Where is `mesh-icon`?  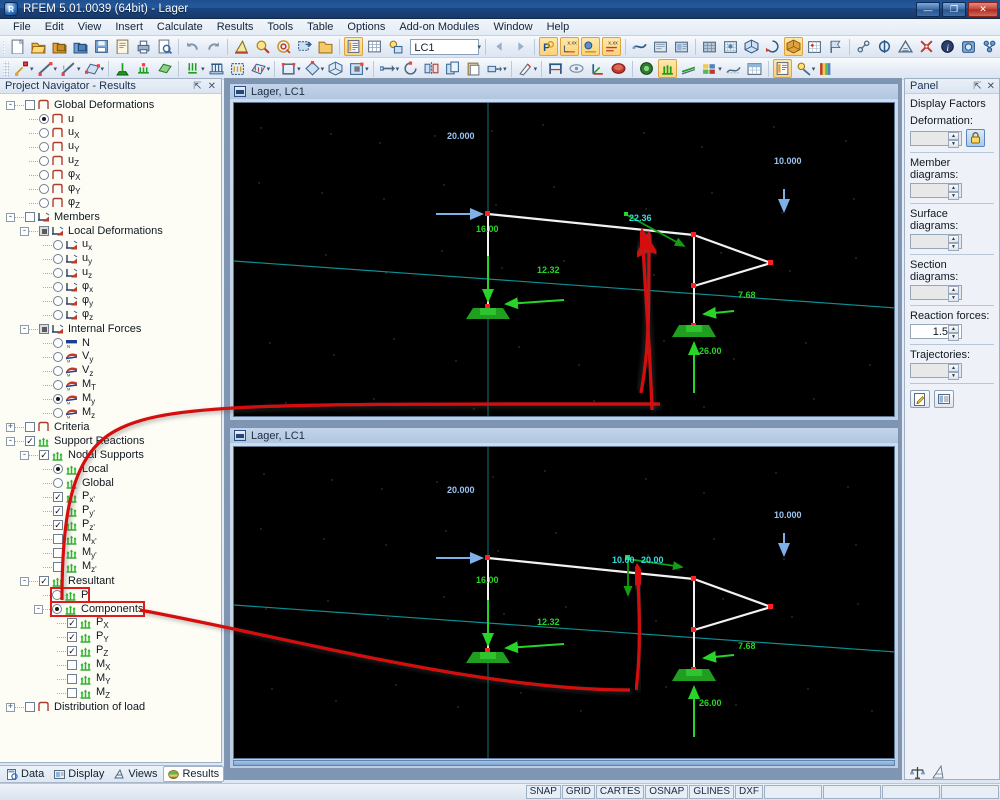 mesh-icon is located at coordinates (709, 46).